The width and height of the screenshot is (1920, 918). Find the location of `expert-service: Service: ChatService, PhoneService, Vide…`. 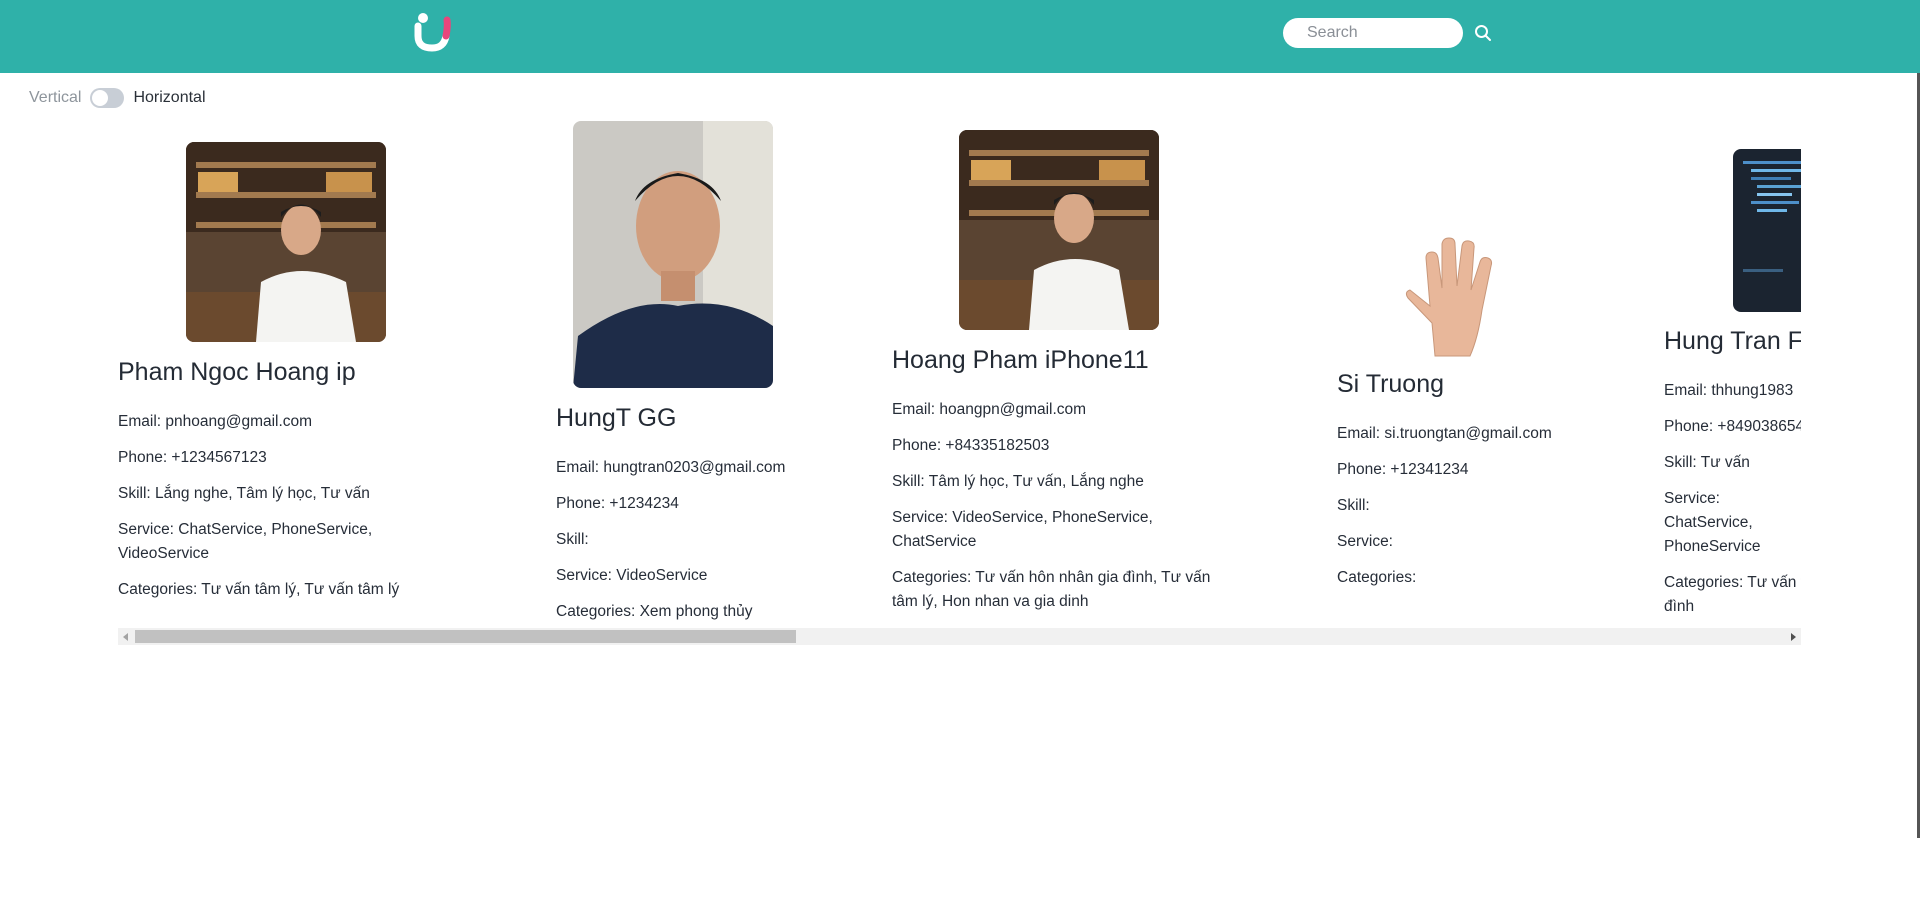

expert-service: Service: ChatService, PhoneService, Vide… is located at coordinates (245, 541).